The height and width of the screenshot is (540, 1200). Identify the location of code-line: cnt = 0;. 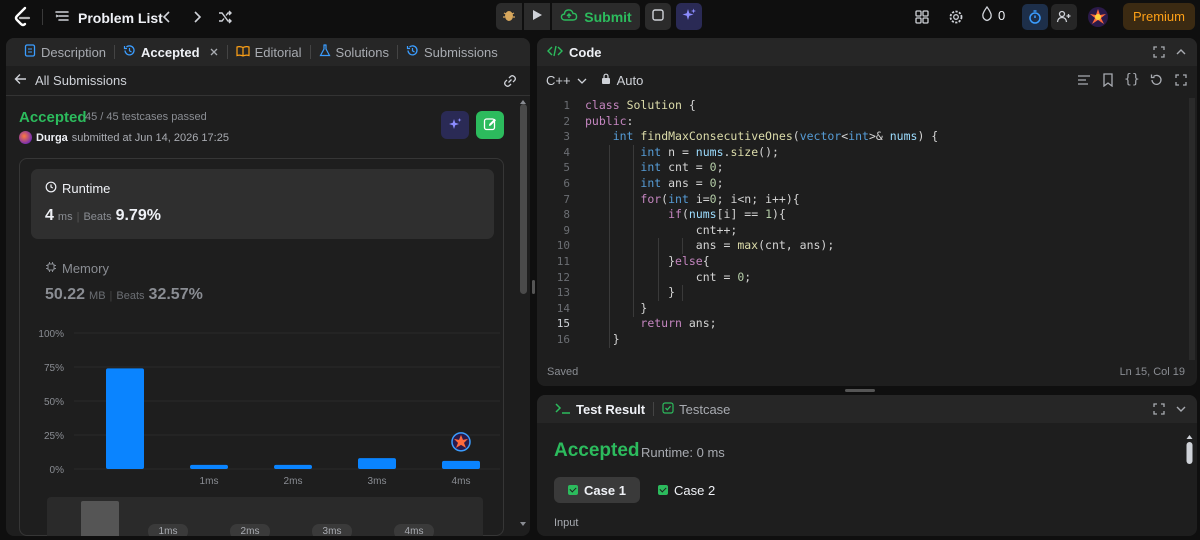
(668, 278).